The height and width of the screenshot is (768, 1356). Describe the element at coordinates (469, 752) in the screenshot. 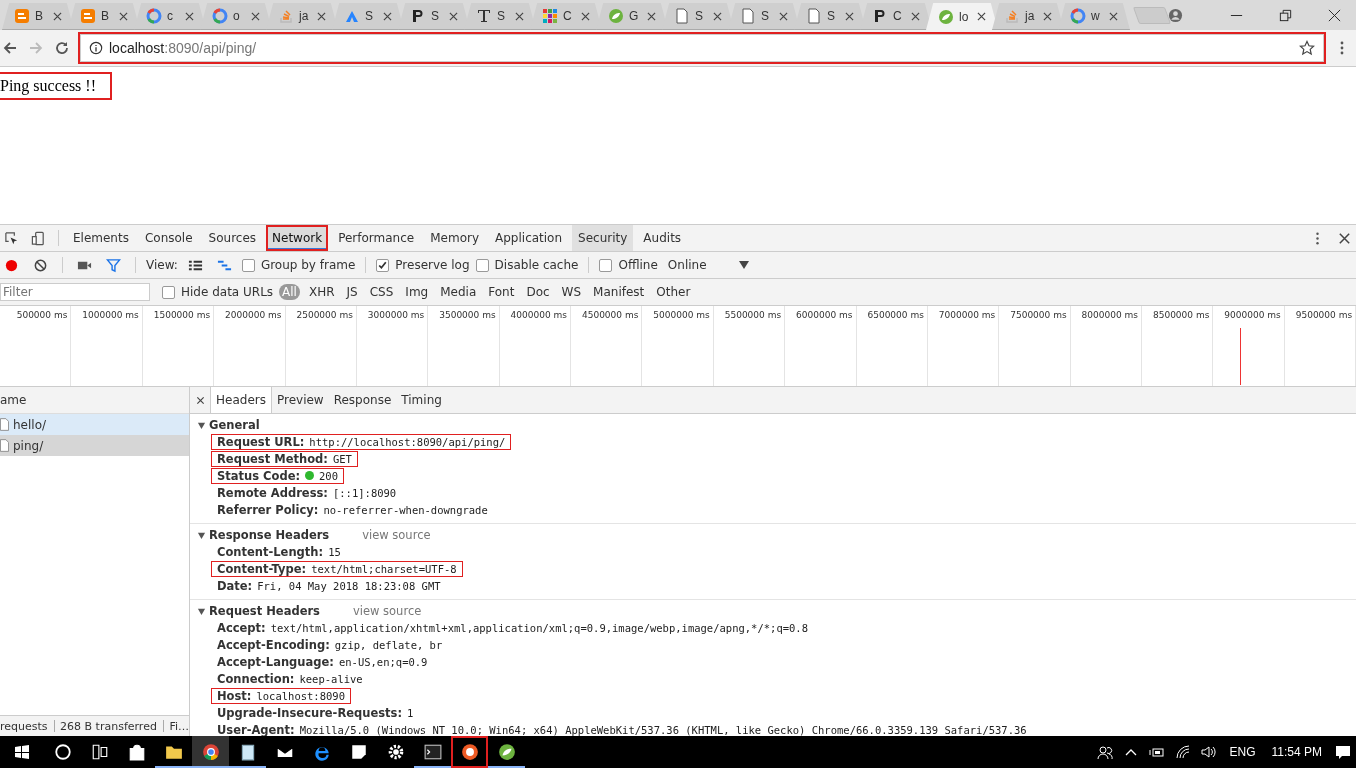

I see `app-icon` at that location.